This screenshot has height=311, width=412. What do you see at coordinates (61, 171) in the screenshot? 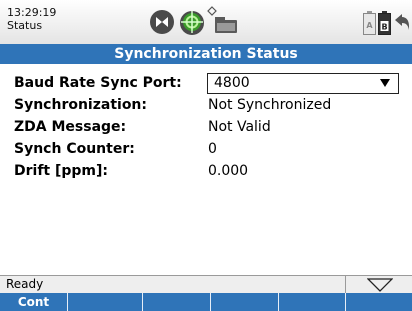
I see `drift-label: Drift [ppm]:` at bounding box center [61, 171].